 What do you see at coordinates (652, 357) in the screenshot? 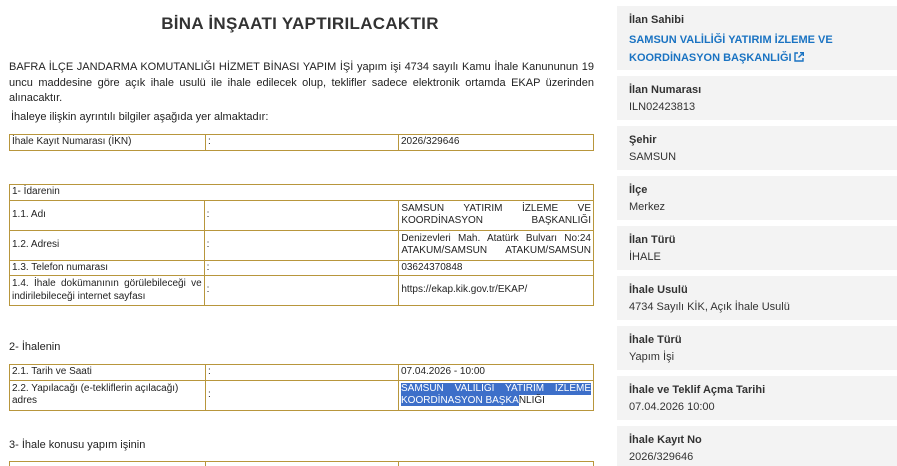
I see `info-value: Yapım İşi` at bounding box center [652, 357].